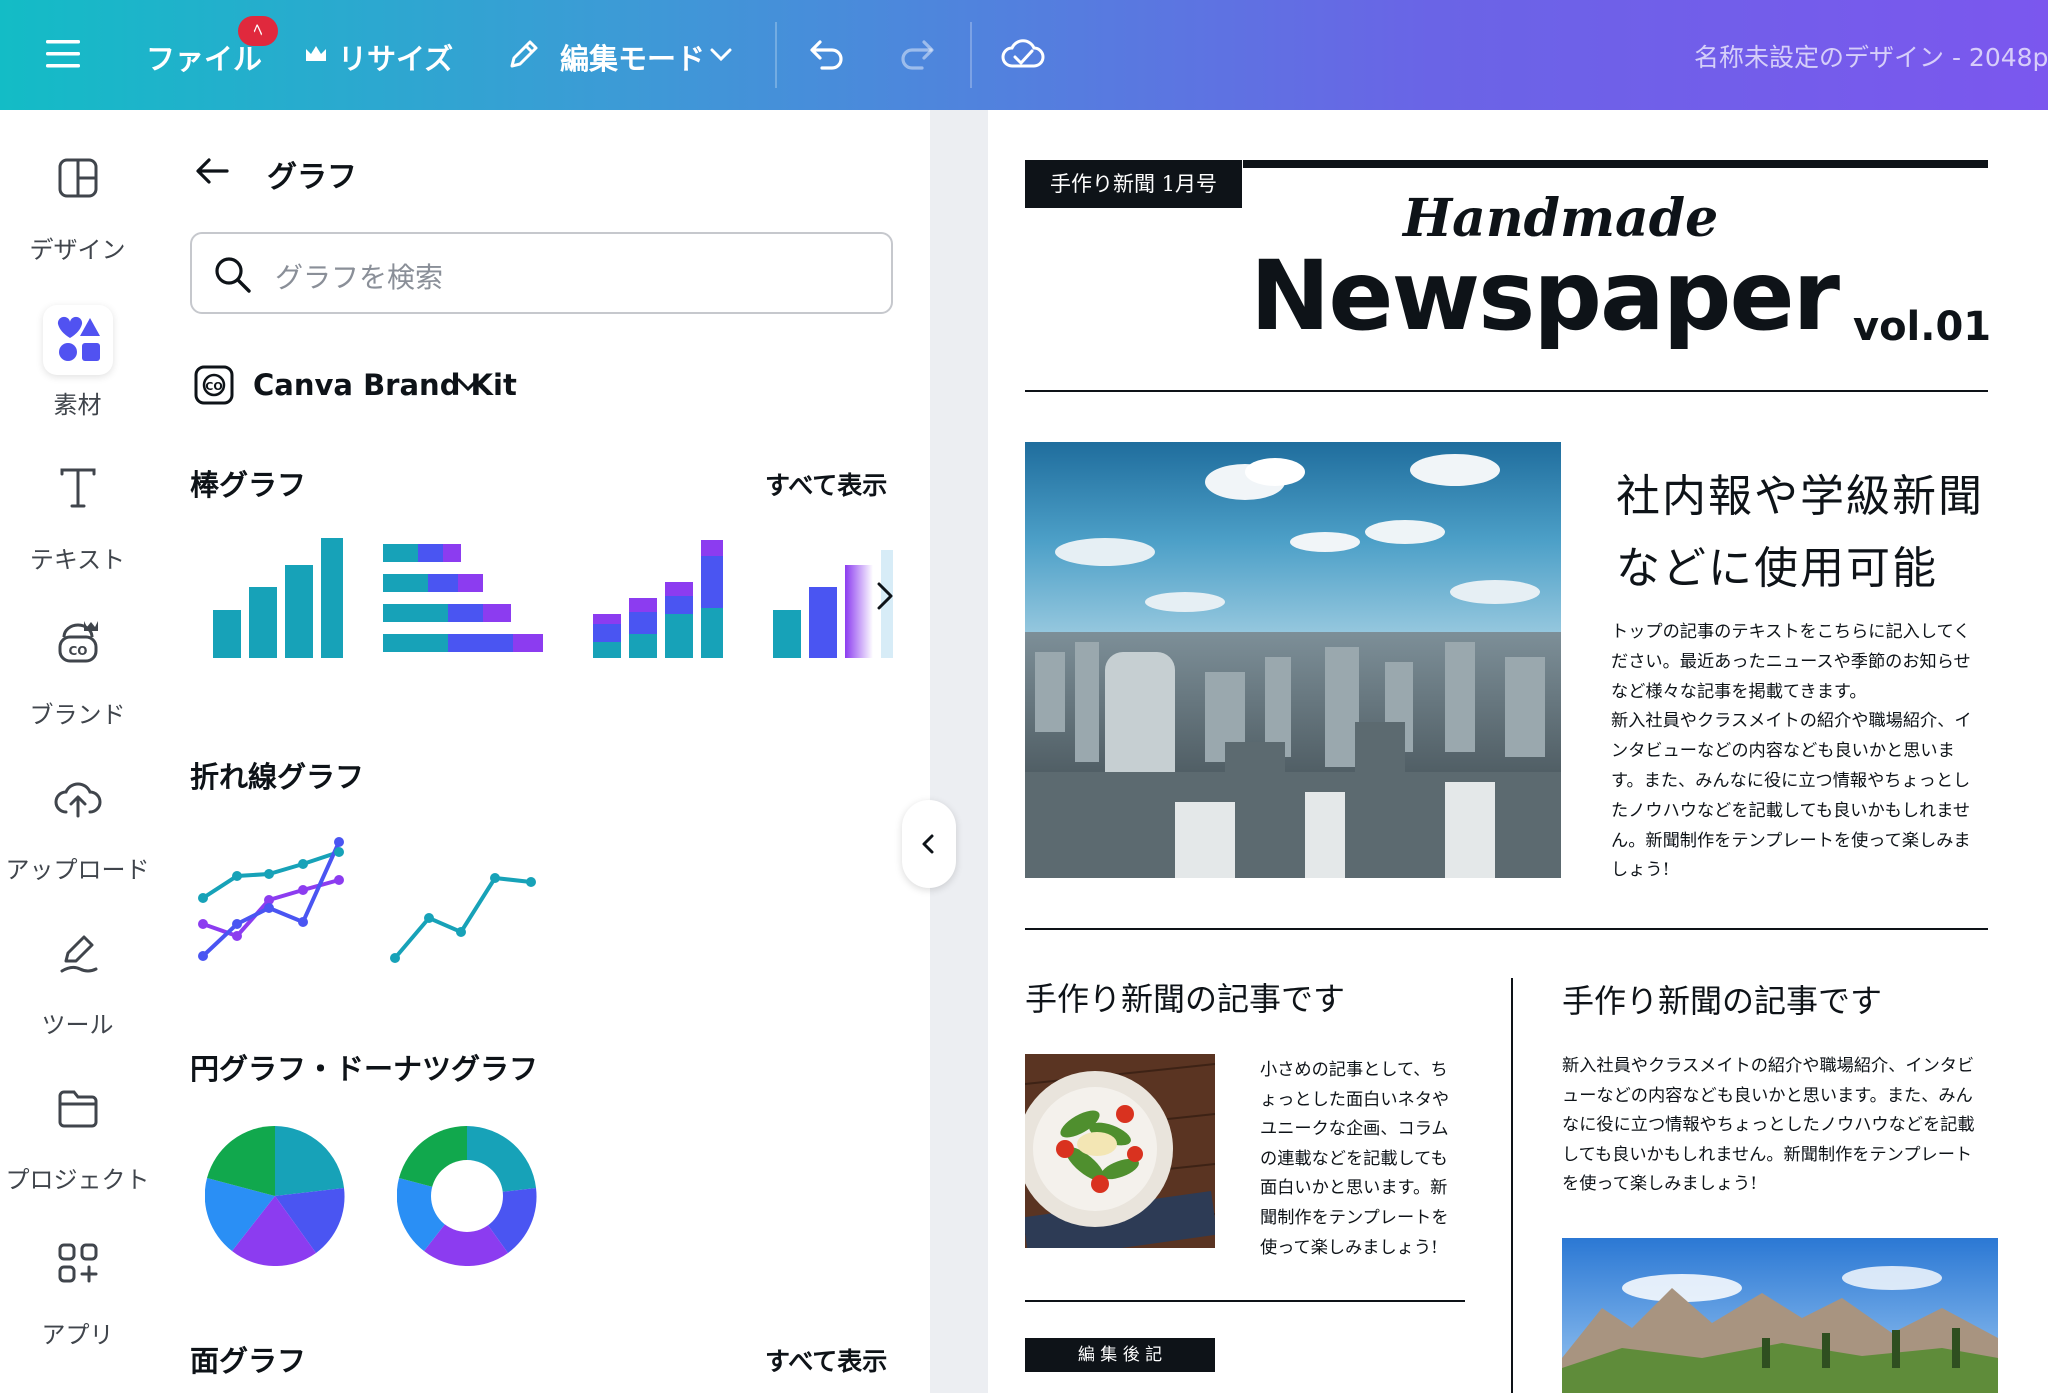 The height and width of the screenshot is (1393, 2048). What do you see at coordinates (1660, 1184) in the screenshot?
I see `body-line: を使って楽しみましょう!` at bounding box center [1660, 1184].